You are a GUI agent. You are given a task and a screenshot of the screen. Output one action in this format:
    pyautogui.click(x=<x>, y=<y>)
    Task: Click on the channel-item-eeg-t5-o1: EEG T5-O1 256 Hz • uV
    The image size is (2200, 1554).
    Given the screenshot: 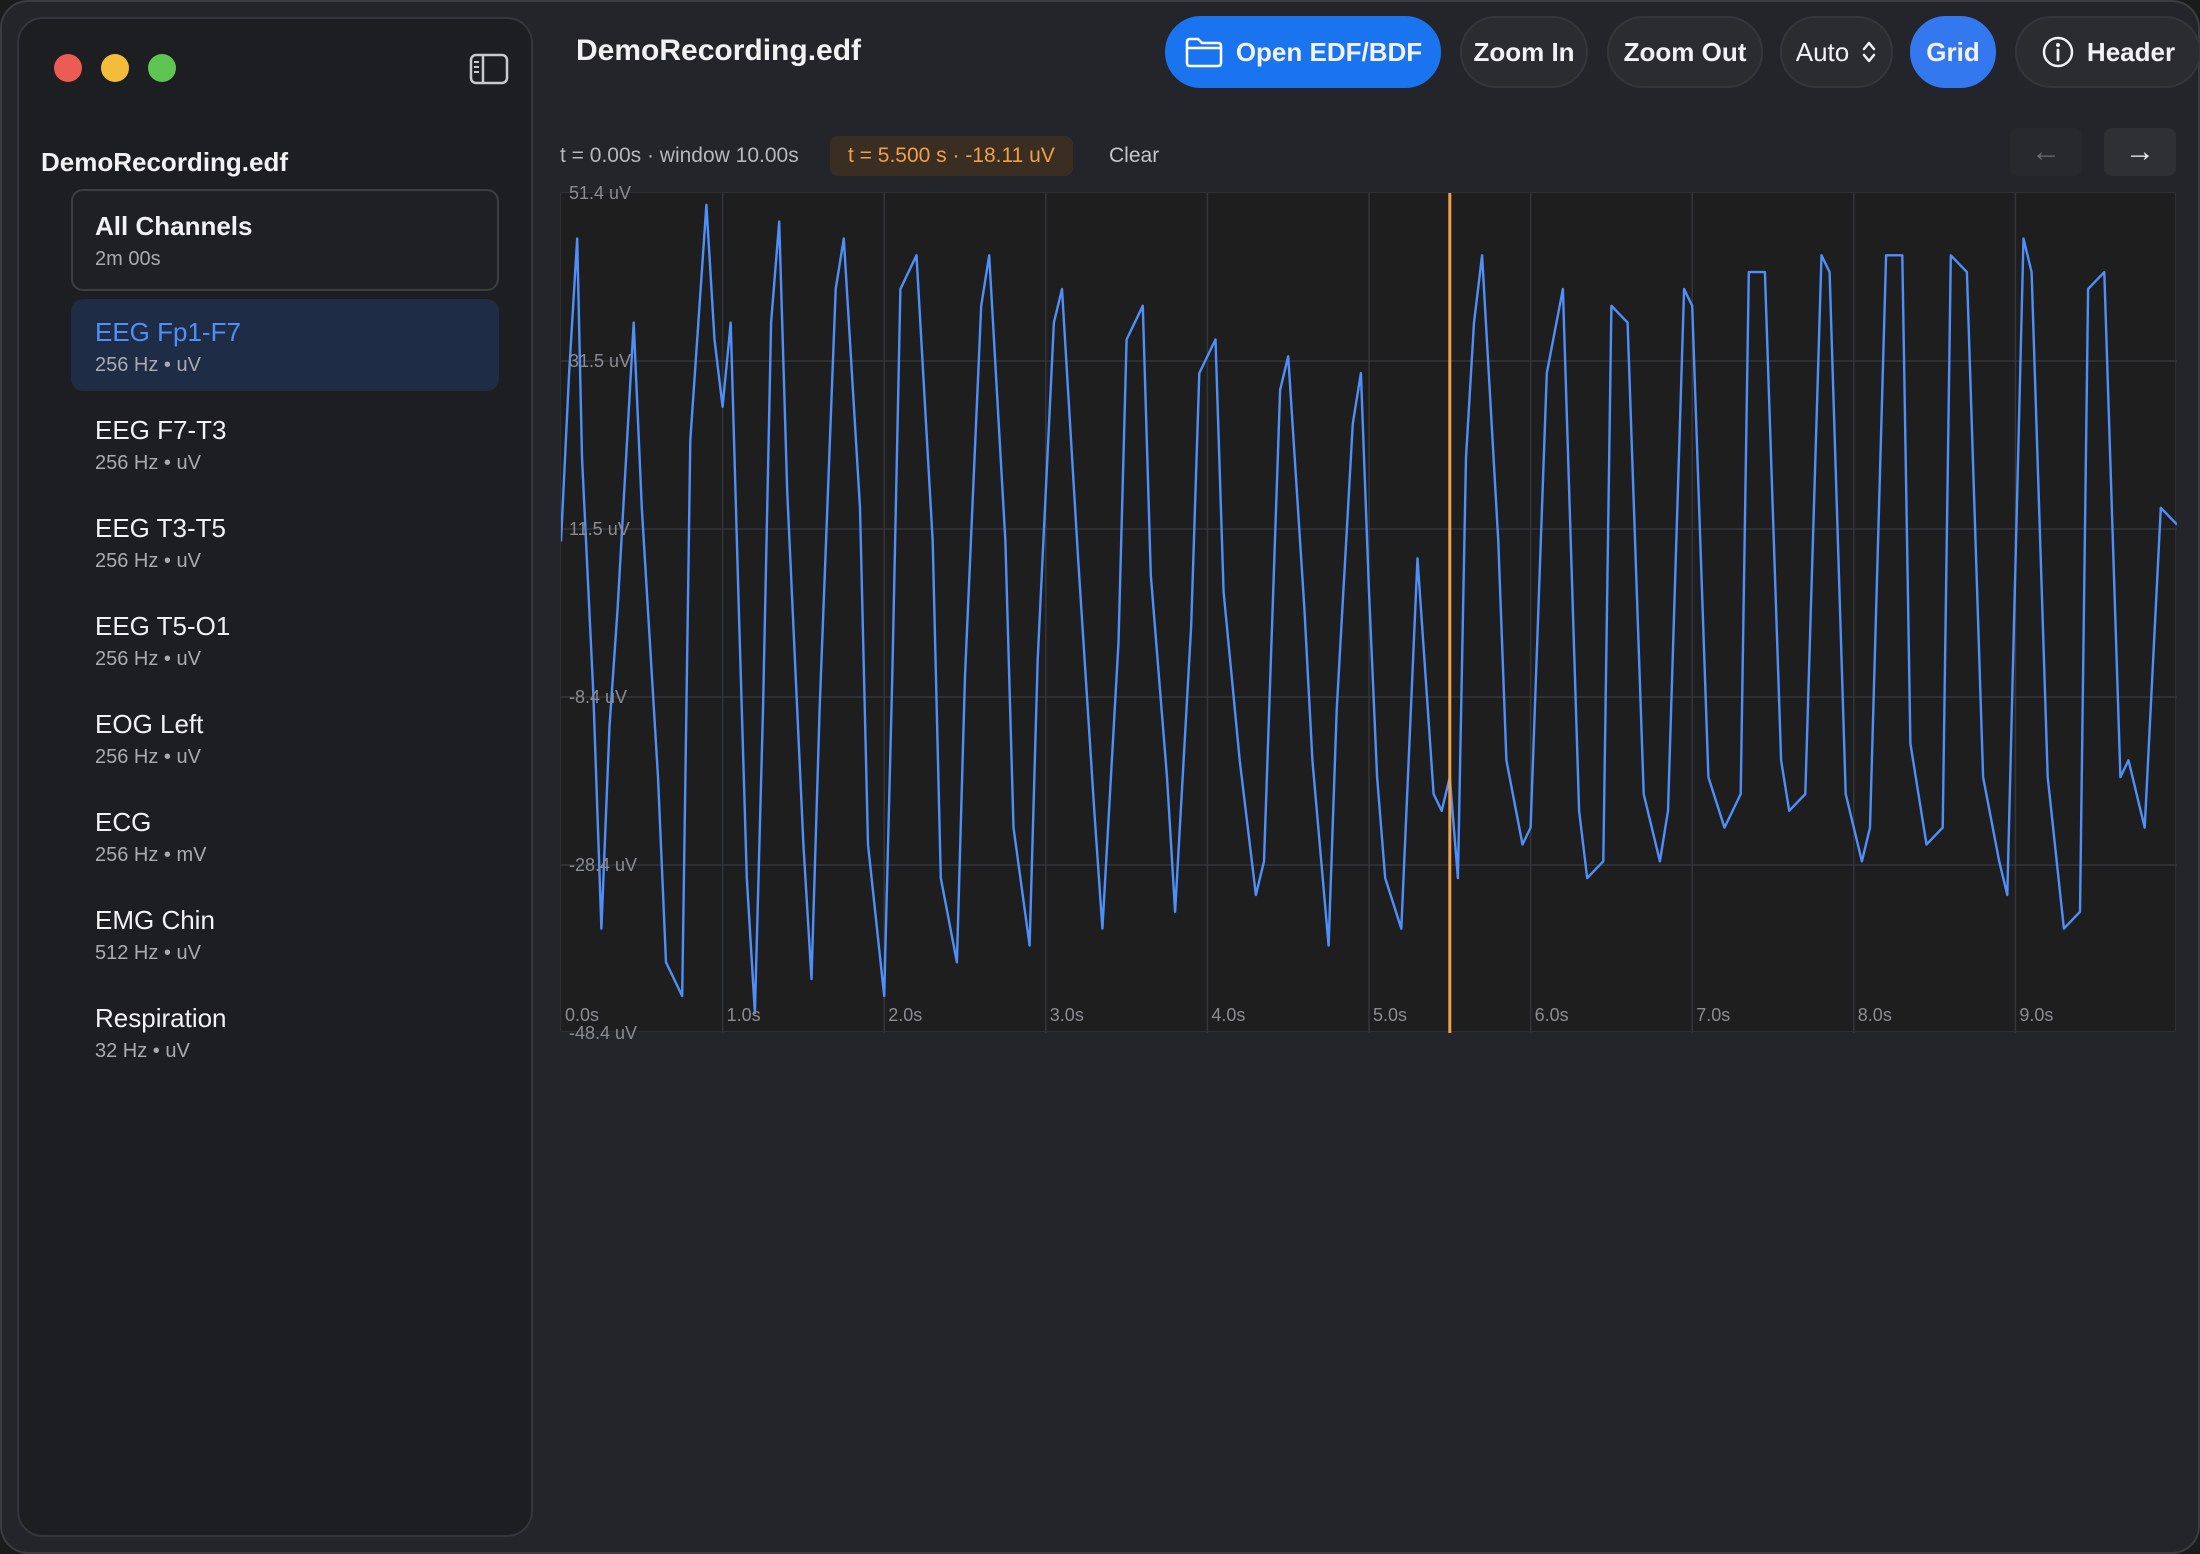 What is the action you would take?
    pyautogui.click(x=285, y=639)
    